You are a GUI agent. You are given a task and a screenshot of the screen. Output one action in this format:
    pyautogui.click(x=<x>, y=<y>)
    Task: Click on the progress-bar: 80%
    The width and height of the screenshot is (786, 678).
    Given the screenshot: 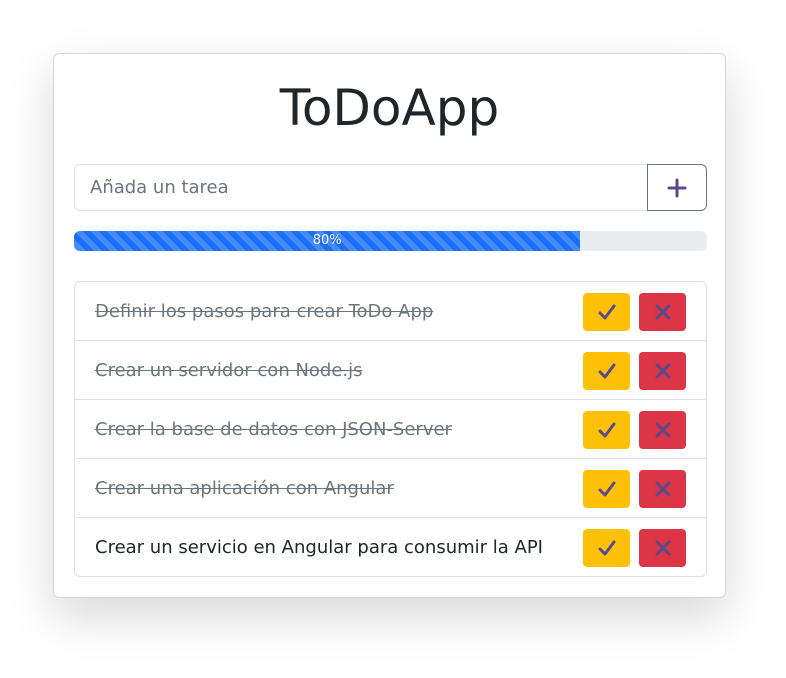 What is the action you would take?
    pyautogui.click(x=327, y=241)
    